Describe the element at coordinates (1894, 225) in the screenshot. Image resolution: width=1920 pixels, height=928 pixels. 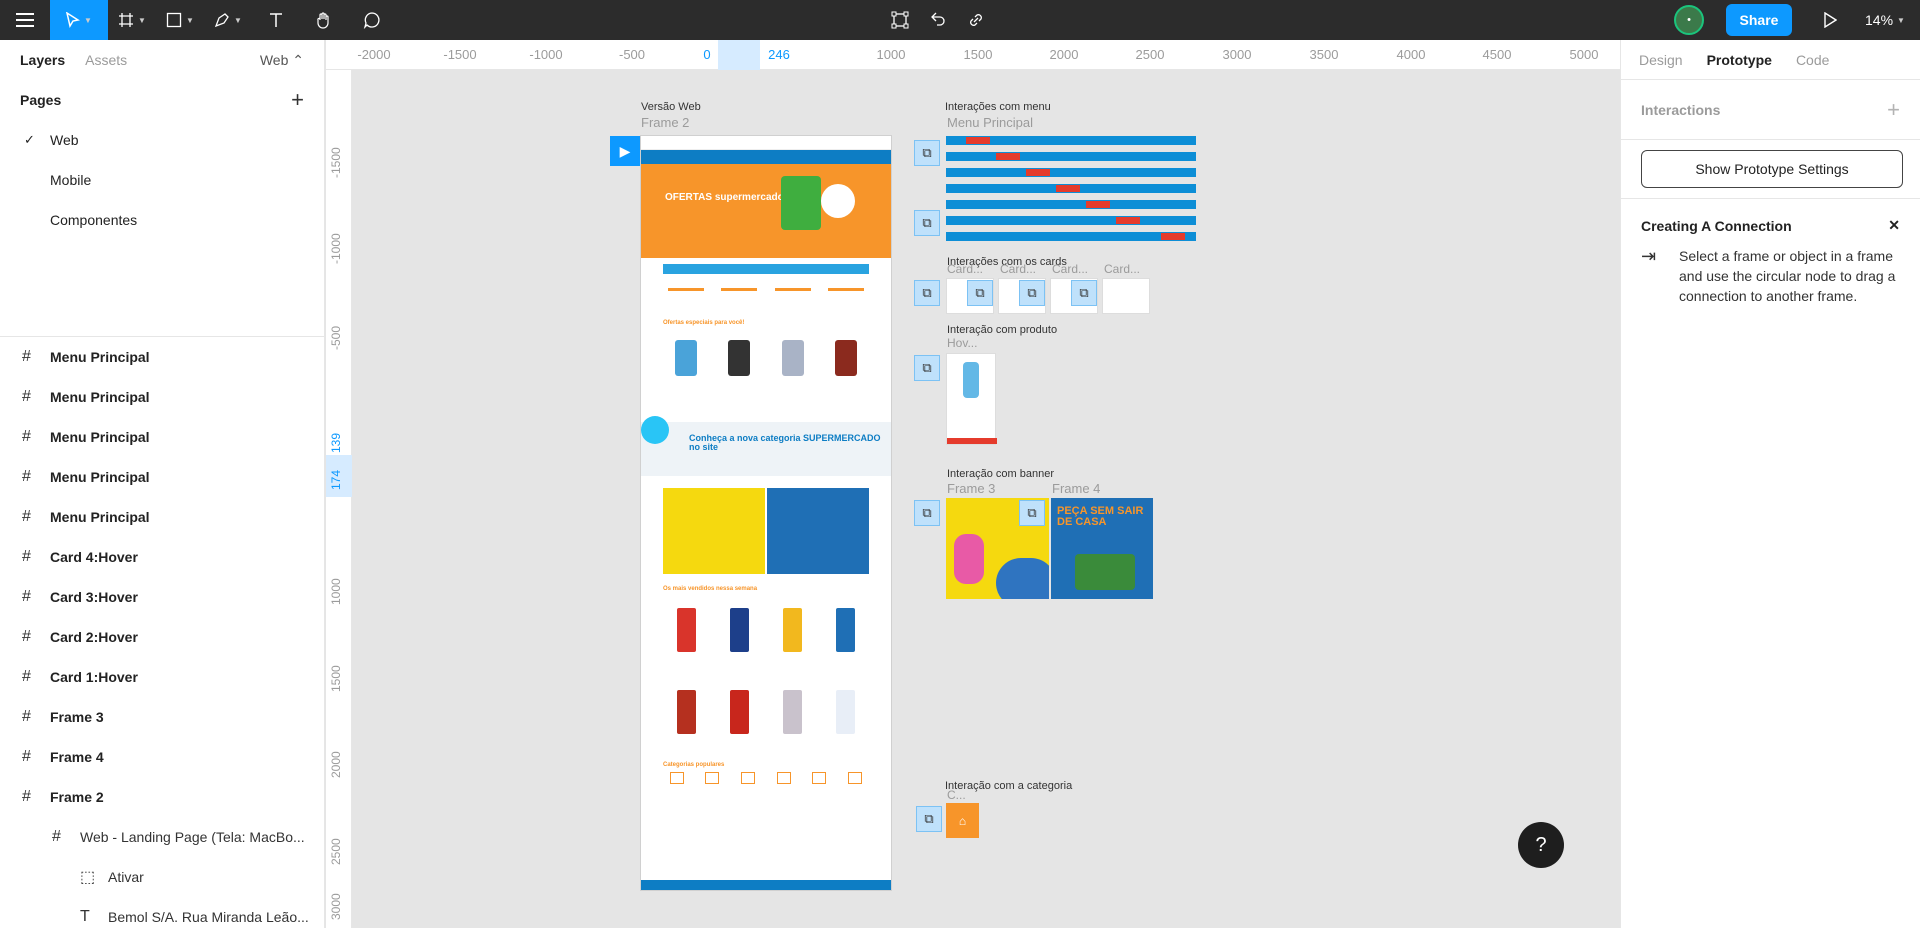
I see `close-icon: ✕` at that location.